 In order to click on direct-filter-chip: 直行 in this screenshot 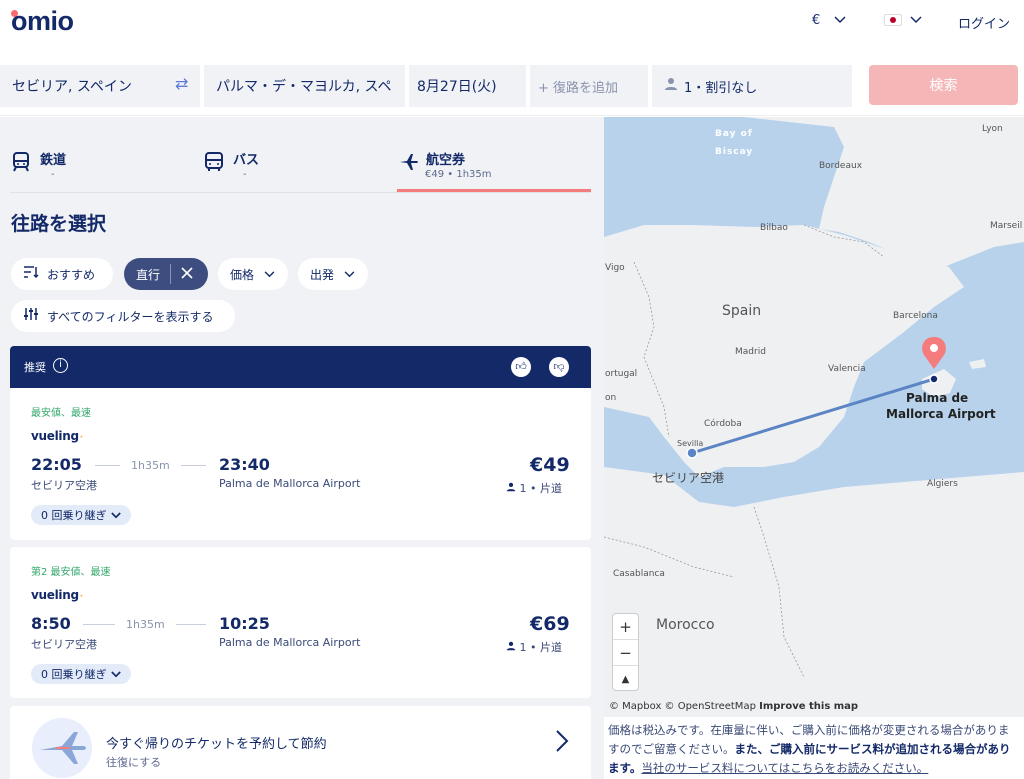, I will do `click(166, 274)`.